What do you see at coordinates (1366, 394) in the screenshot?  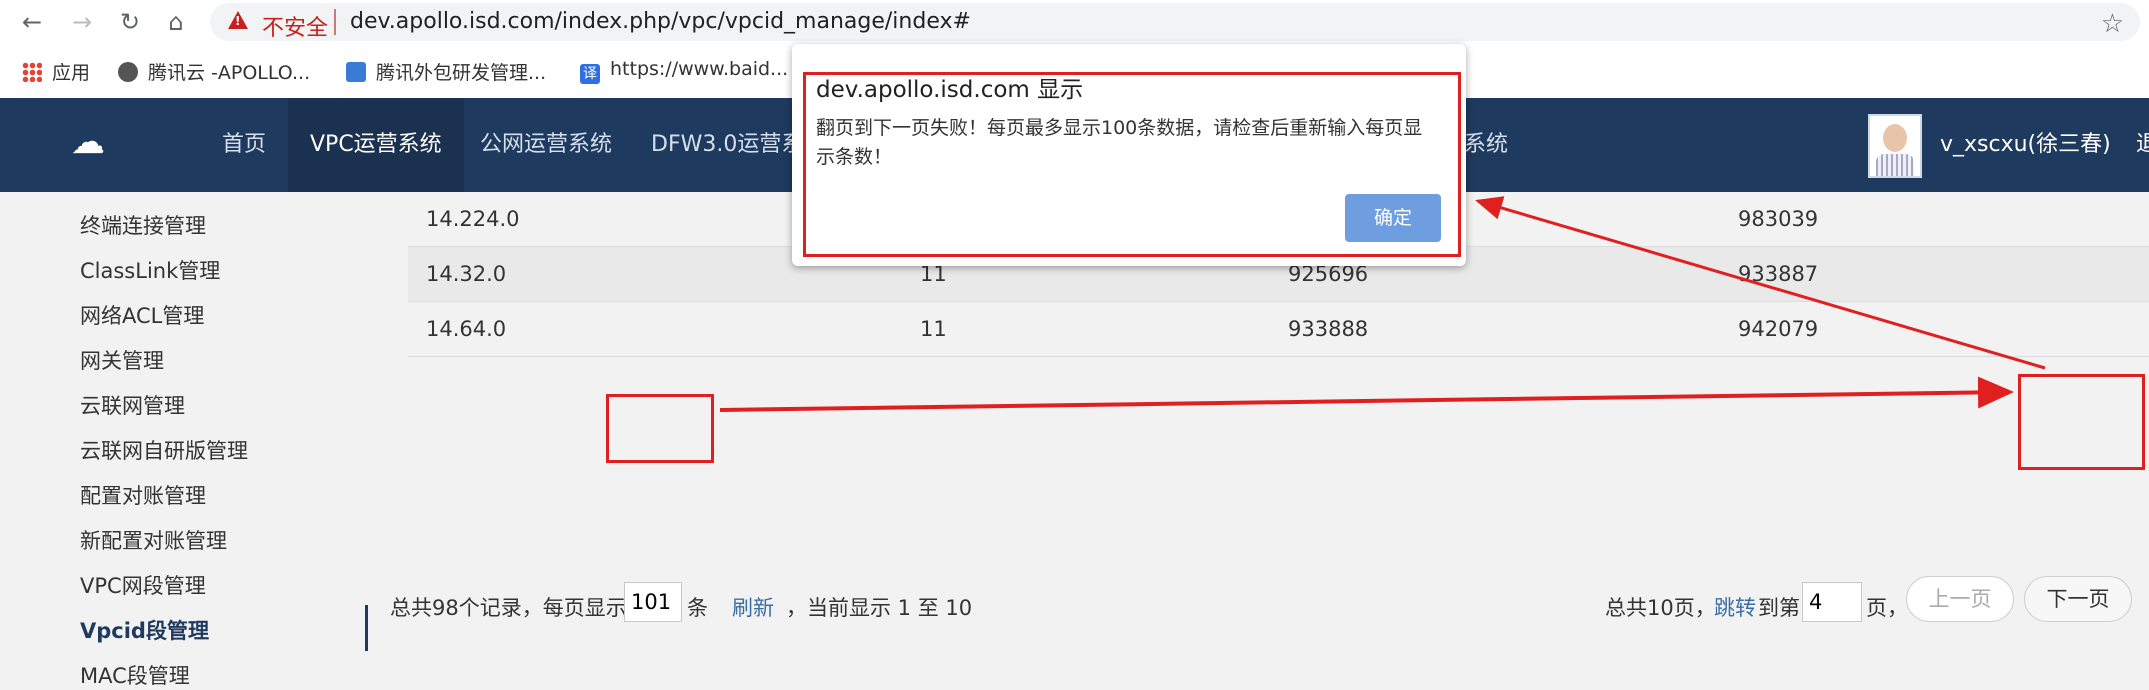 I see `arrow-pagesize-to-next` at bounding box center [1366, 394].